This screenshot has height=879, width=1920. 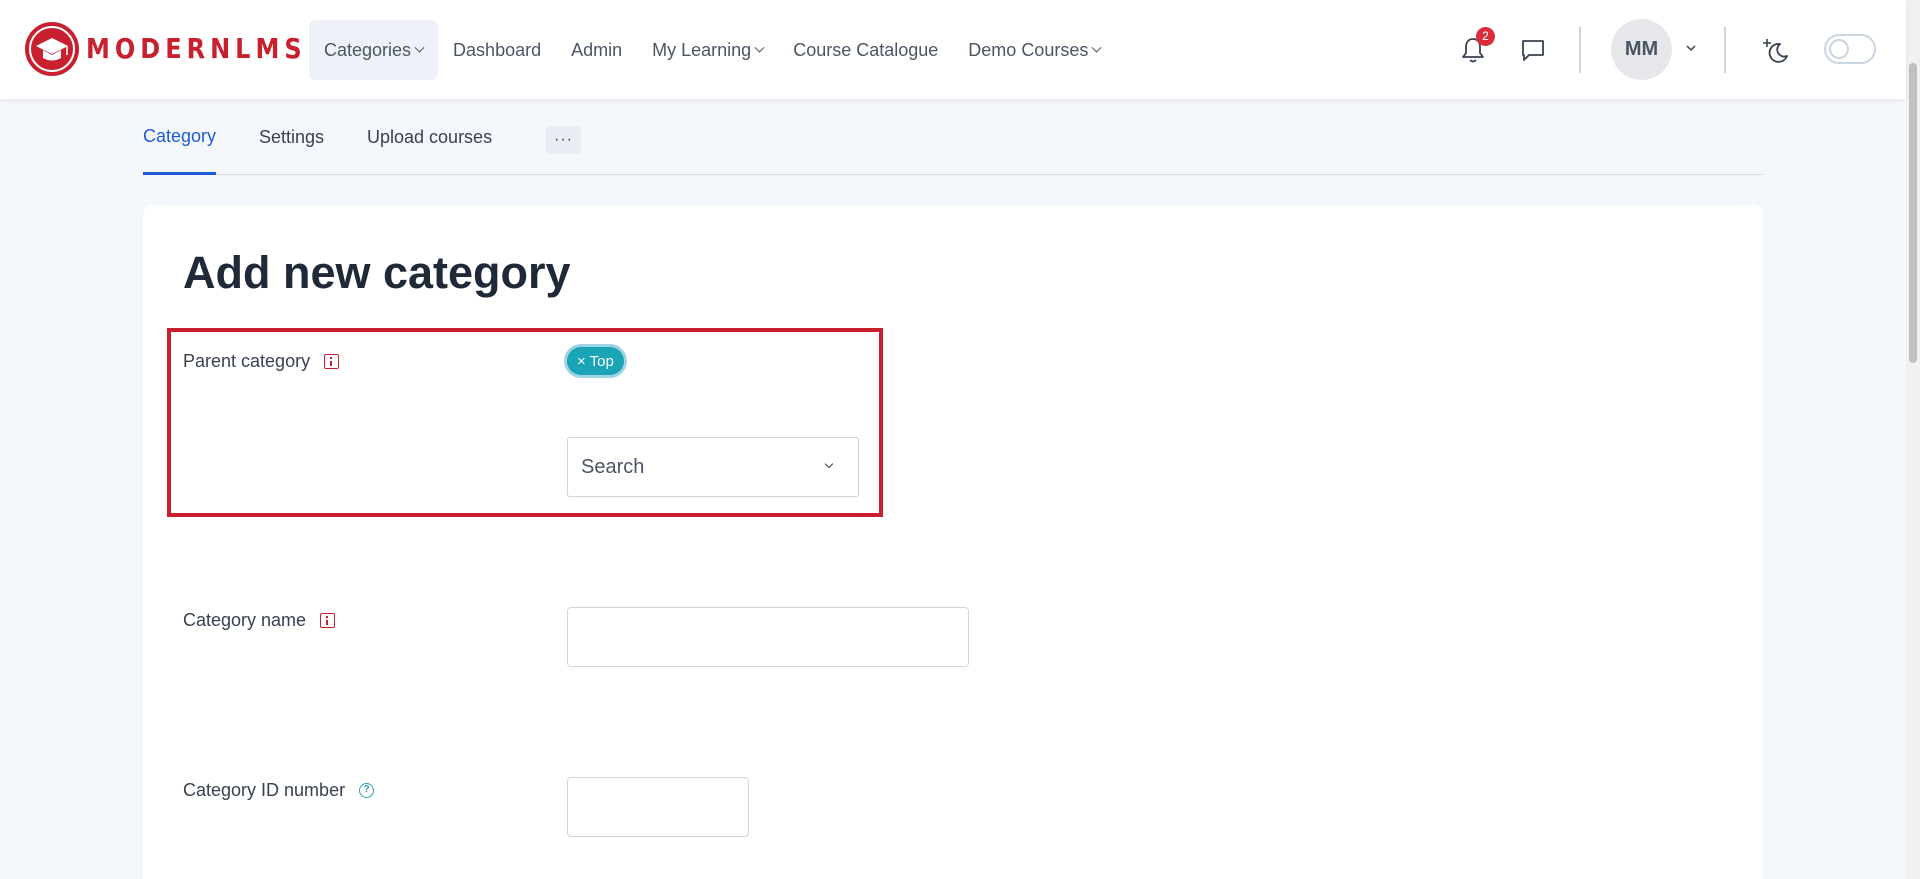 I want to click on nav-item-label: Course Catalogue, so click(x=866, y=49).